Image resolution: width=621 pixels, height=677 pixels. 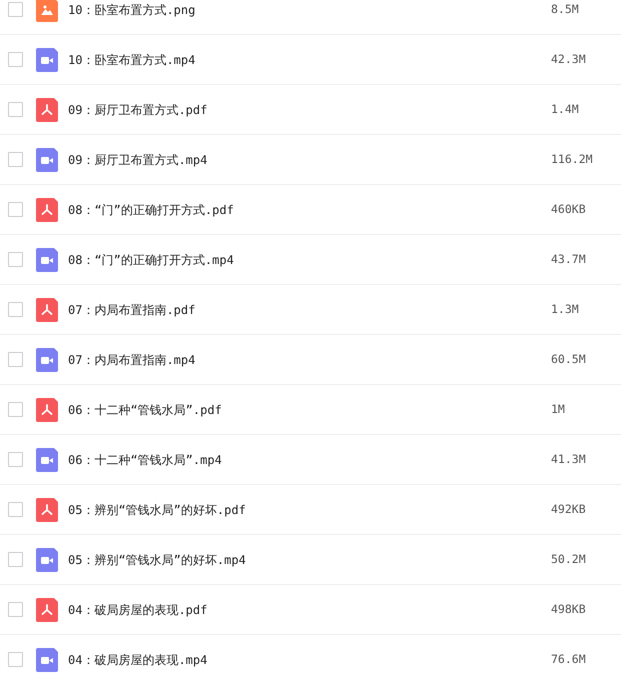 I want to click on file-size: 76.6M, so click(x=569, y=659).